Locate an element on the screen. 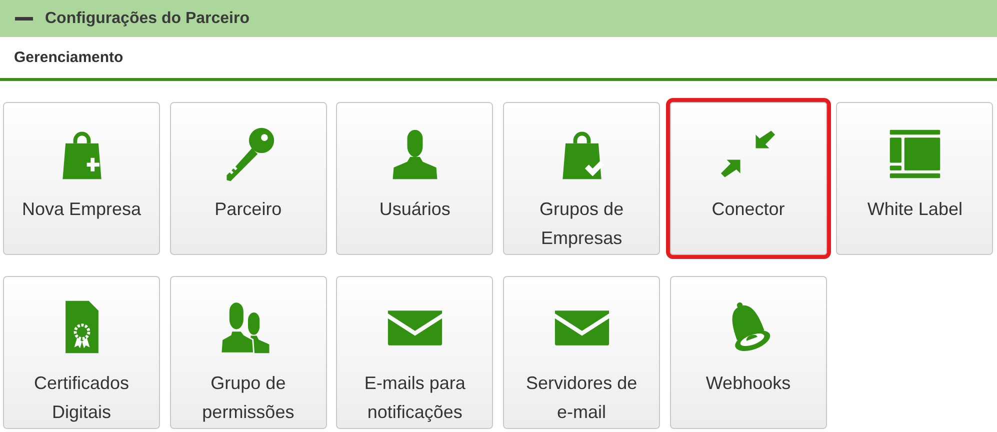  menu-tile: White Label is located at coordinates (915, 178).